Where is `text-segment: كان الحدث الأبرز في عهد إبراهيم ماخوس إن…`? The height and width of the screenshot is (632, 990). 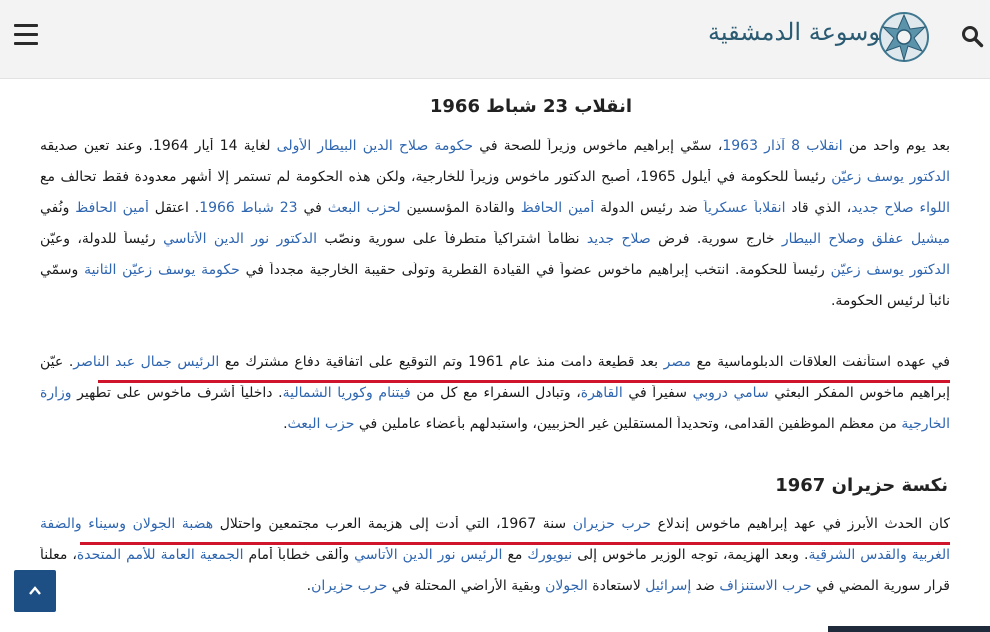
text-segment: كان الحدث الأبرز في عهد إبراهيم ماخوس إن… is located at coordinates (800, 524).